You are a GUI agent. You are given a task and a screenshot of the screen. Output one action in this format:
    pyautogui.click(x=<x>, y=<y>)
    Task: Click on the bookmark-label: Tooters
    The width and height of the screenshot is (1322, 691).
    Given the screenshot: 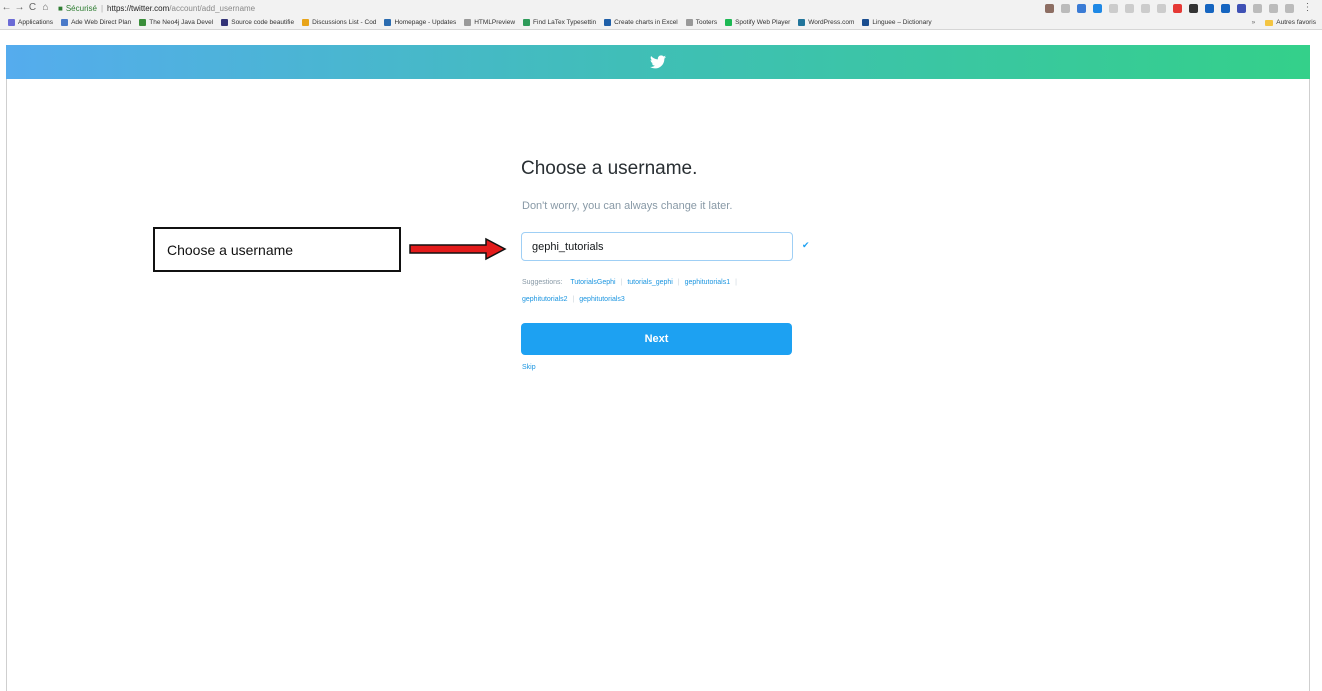 What is the action you would take?
    pyautogui.click(x=706, y=22)
    